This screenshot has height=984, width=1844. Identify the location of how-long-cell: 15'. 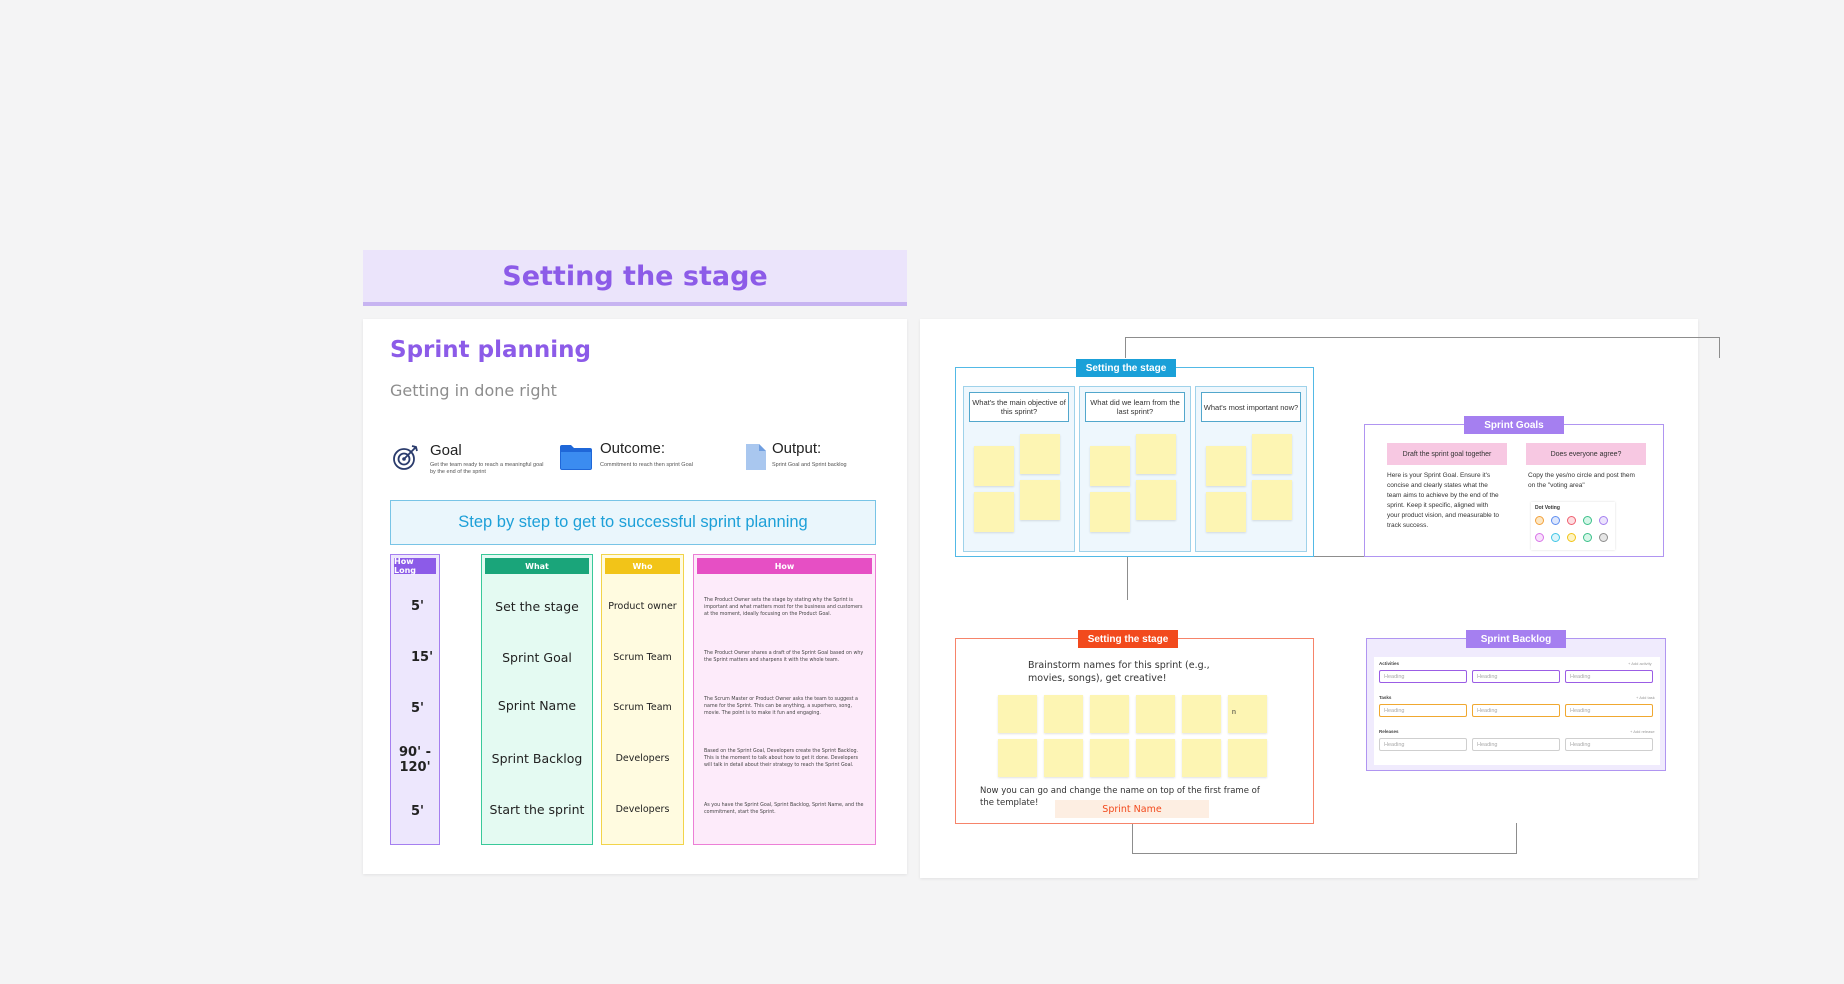
(422, 657).